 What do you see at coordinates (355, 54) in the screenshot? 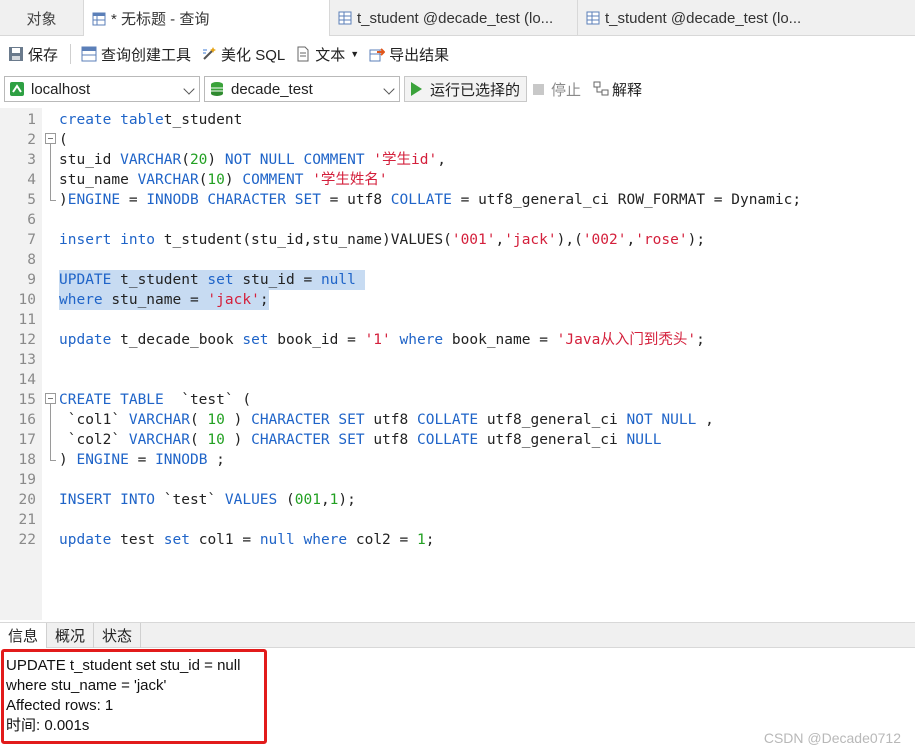
I see `dropdown-caret-icon: ▼` at bounding box center [355, 54].